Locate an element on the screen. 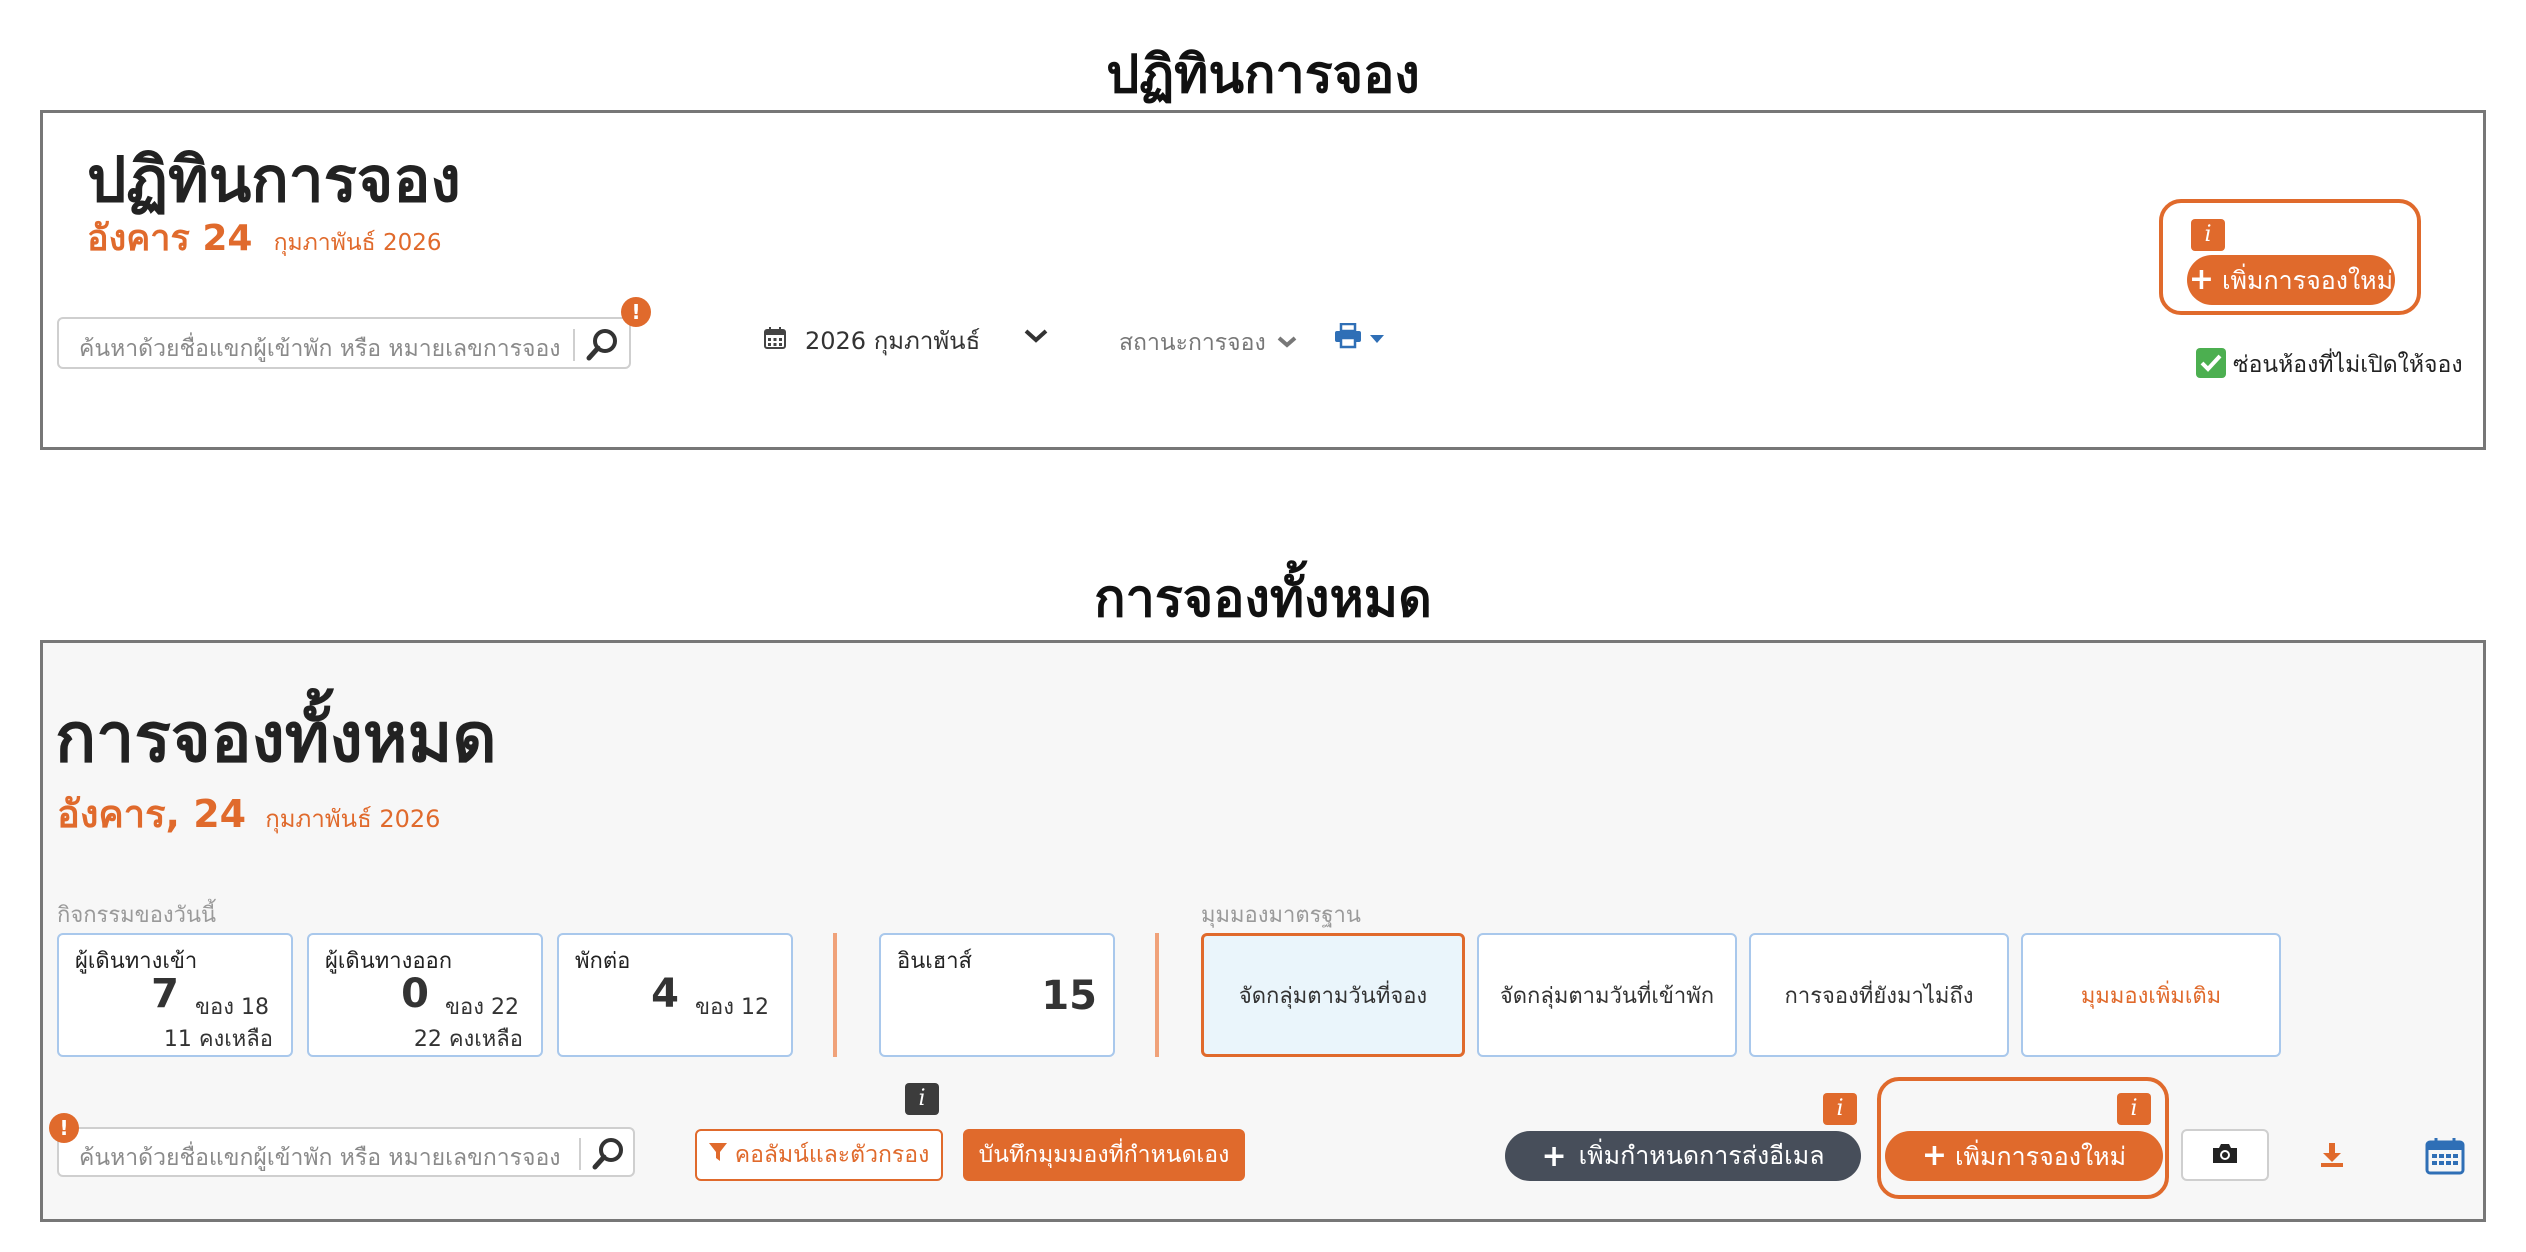  standard-views-label: มุมมองมาตรฐาน is located at coordinates (1281, 915).